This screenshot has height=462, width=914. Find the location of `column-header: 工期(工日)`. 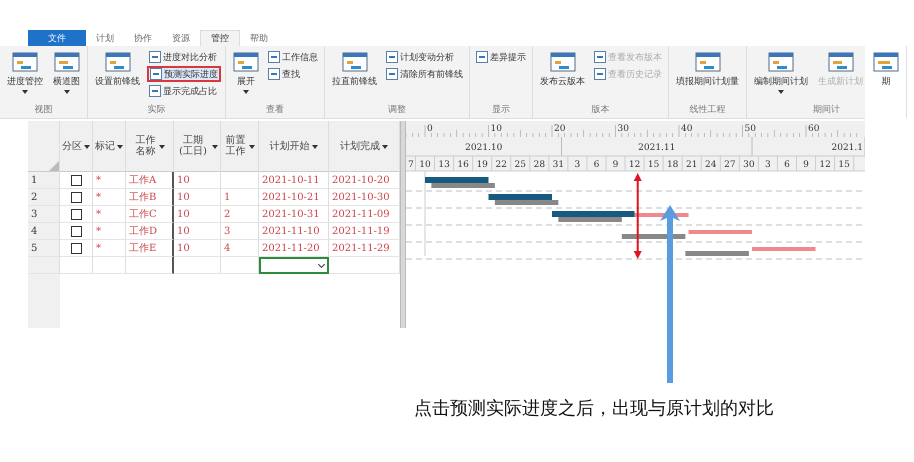

column-header: 工期(工日) is located at coordinates (197, 146).